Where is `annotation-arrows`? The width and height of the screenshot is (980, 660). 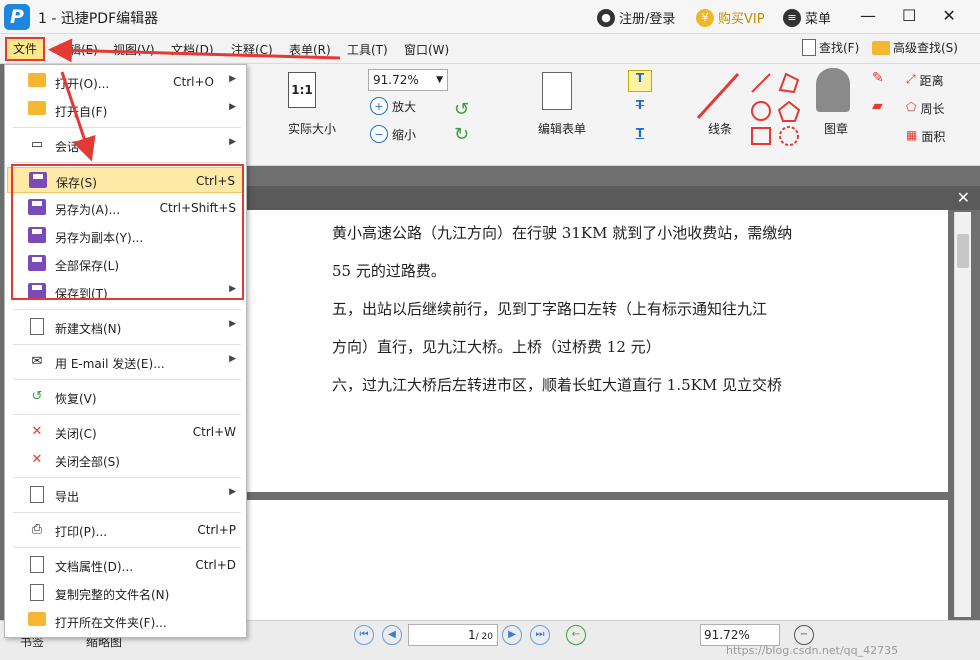 annotation-arrows is located at coordinates (194, 100).